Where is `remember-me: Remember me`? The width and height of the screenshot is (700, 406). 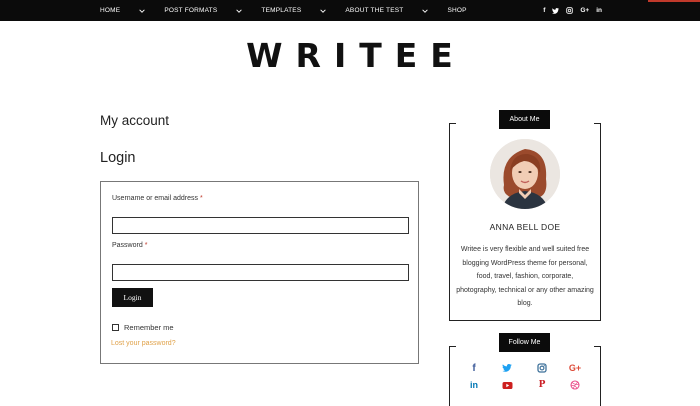 remember-me: Remember me is located at coordinates (143, 327).